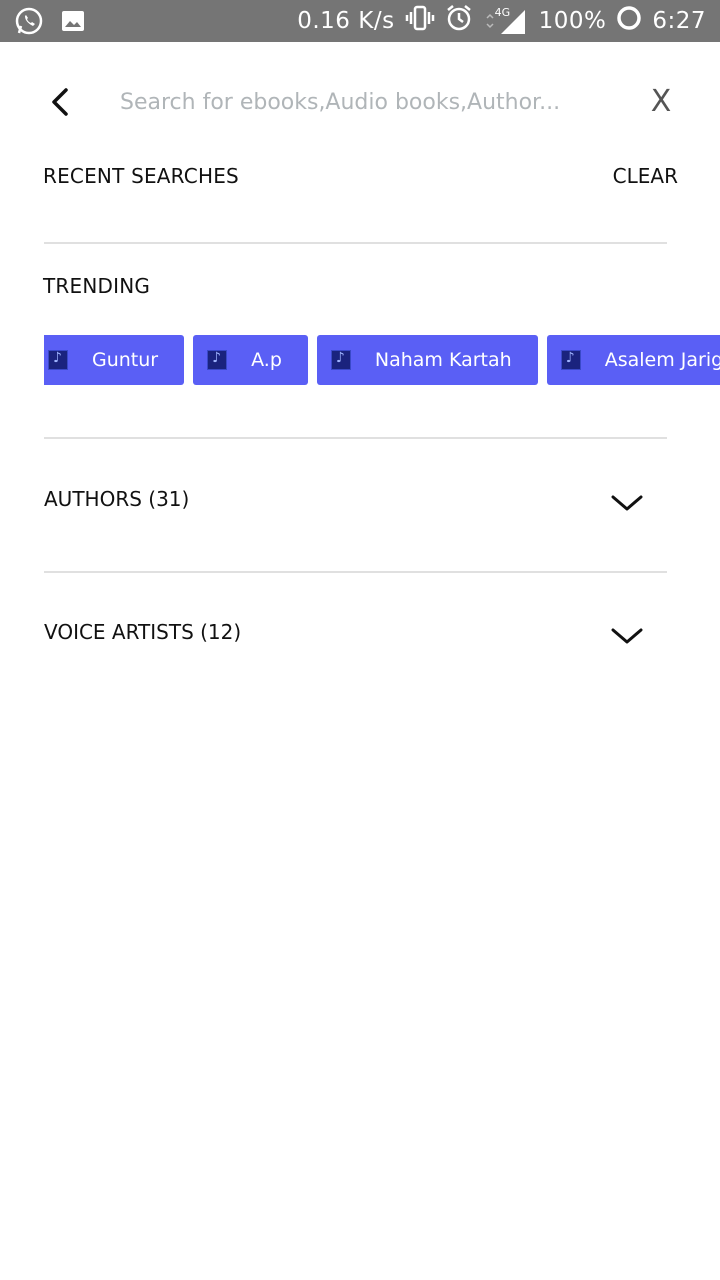  I want to click on voice-artists-expander: VOICE ARTISTS (12), so click(355, 650).